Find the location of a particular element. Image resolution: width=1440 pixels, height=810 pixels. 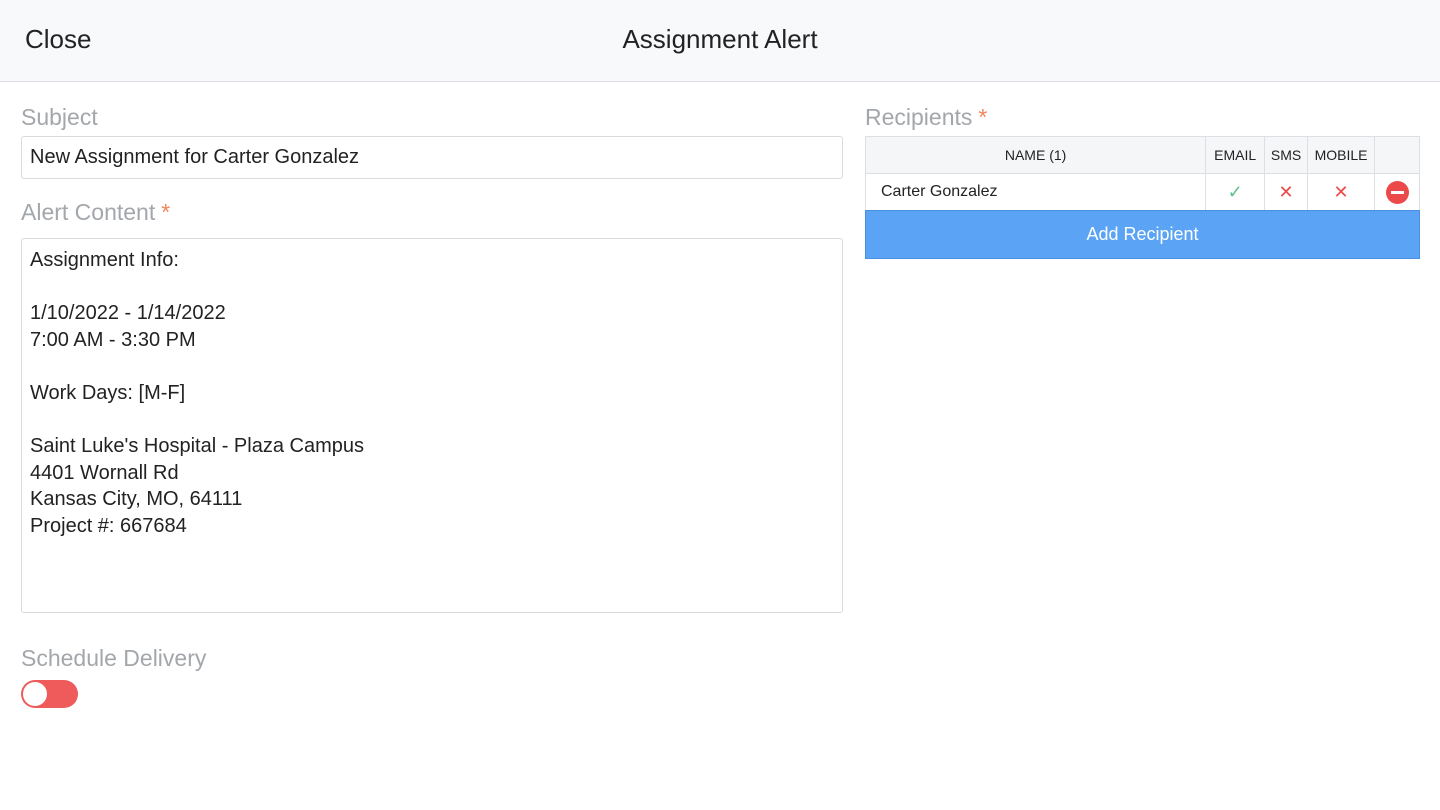

subject-label: Subject is located at coordinates (59, 117).